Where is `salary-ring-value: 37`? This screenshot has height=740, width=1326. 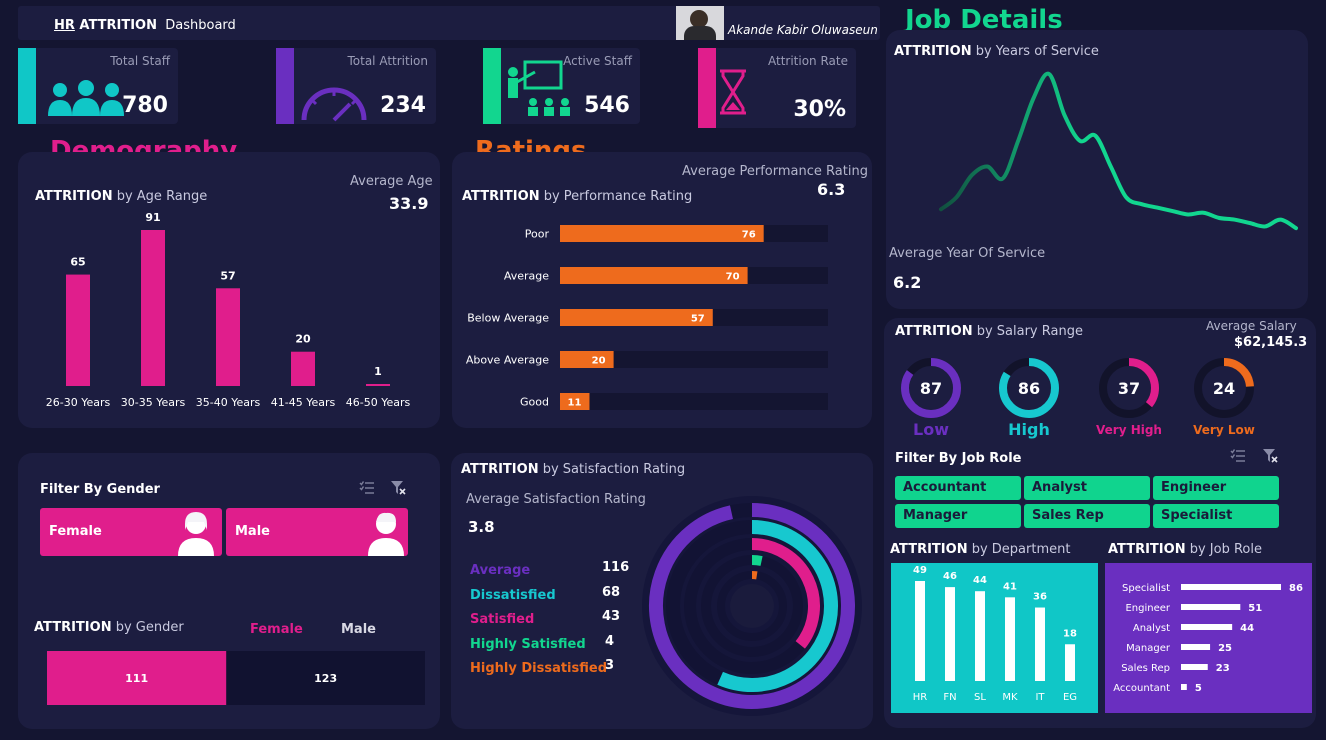 salary-ring-value: 37 is located at coordinates (1129, 388).